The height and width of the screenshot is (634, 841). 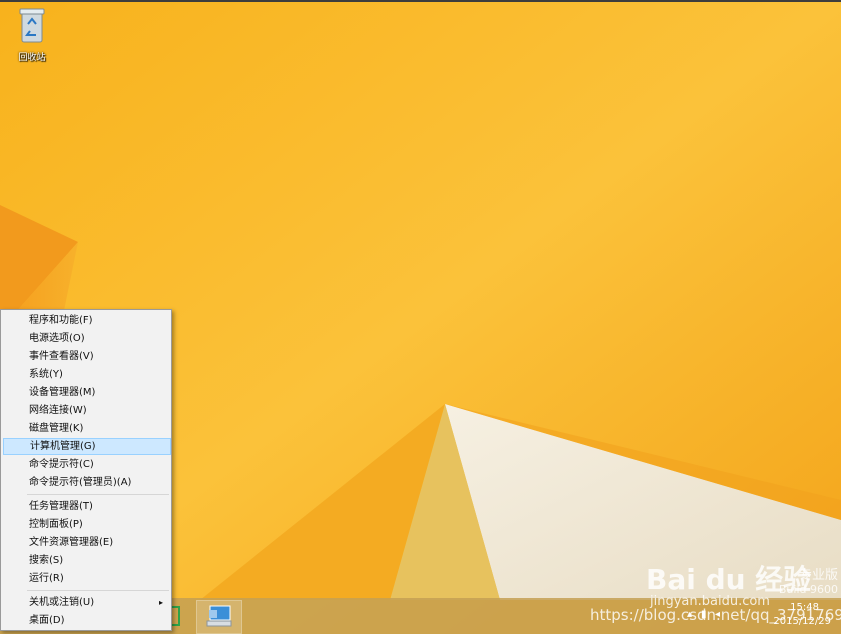 What do you see at coordinates (87, 374) in the screenshot?
I see `menu-item-system: 系统(Y)` at bounding box center [87, 374].